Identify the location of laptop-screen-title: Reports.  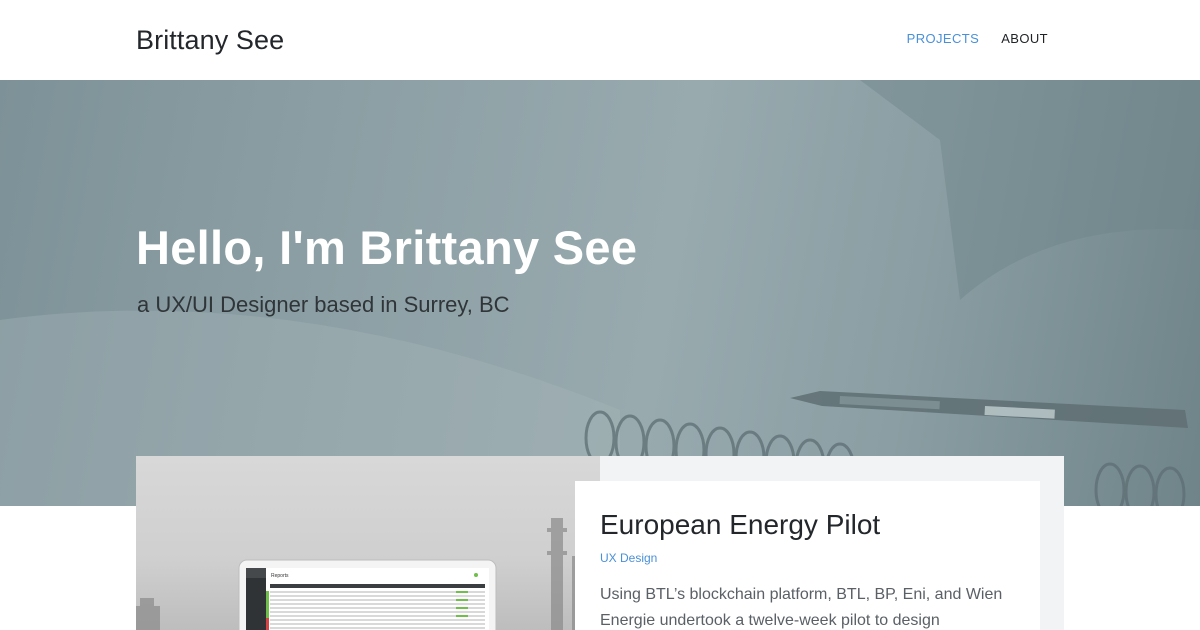
(280, 576).